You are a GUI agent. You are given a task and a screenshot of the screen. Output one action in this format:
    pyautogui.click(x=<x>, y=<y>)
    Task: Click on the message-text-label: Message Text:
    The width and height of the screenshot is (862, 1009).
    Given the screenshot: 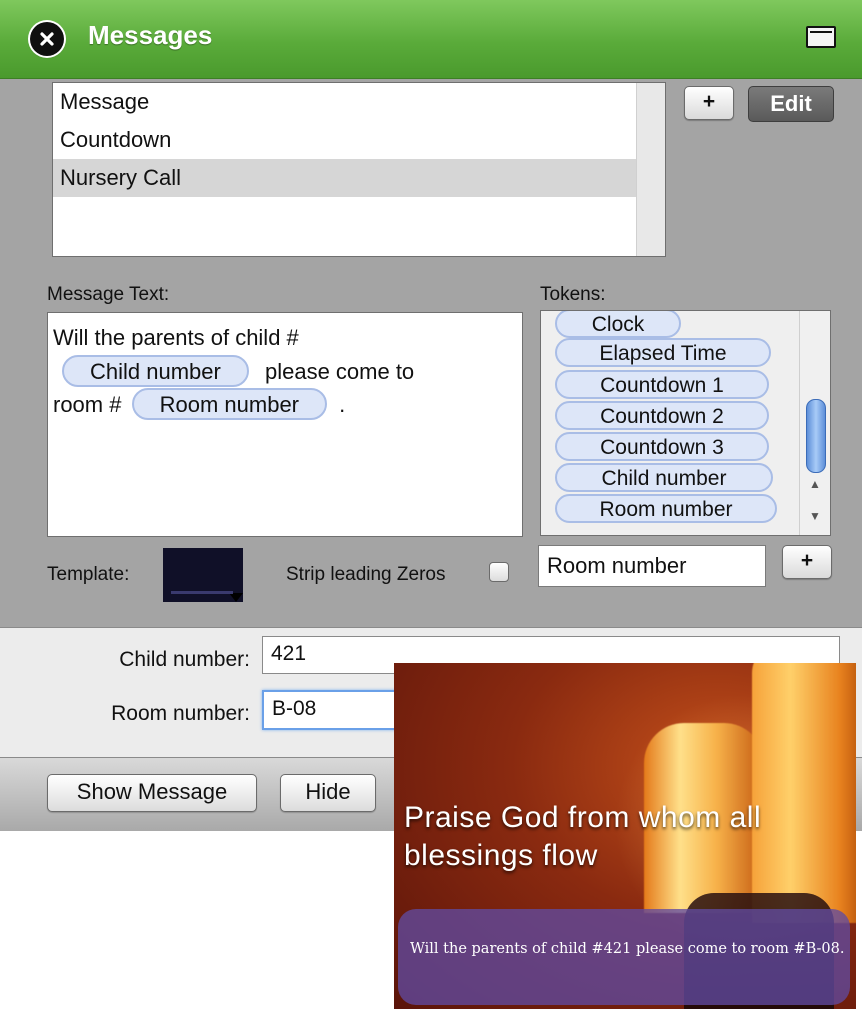 What is the action you would take?
    pyautogui.click(x=108, y=294)
    